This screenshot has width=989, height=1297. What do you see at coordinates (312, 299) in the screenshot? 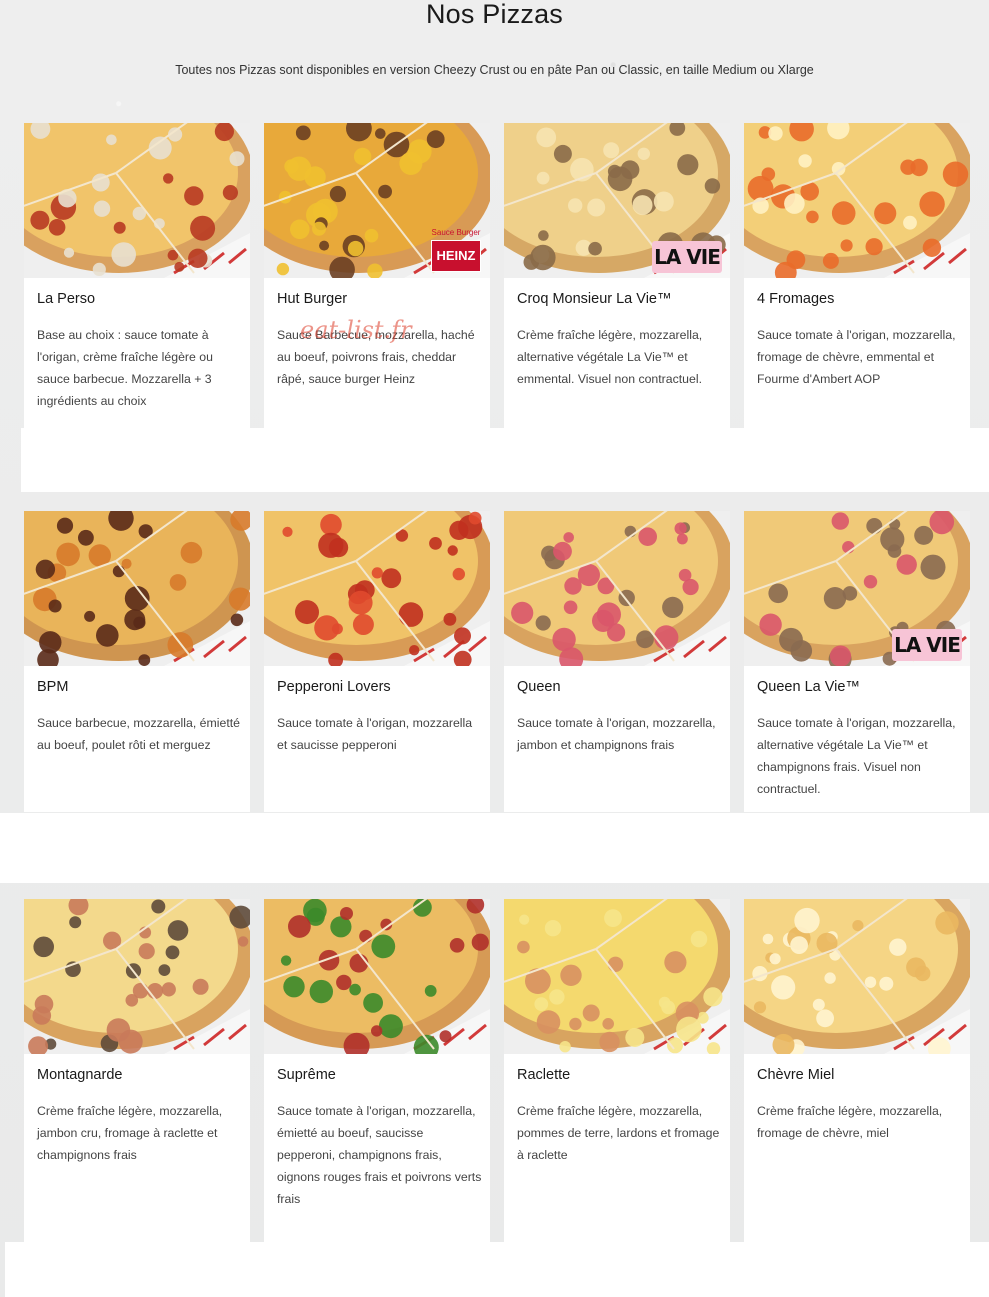
I see `pizza-name: Hut Burger` at bounding box center [312, 299].